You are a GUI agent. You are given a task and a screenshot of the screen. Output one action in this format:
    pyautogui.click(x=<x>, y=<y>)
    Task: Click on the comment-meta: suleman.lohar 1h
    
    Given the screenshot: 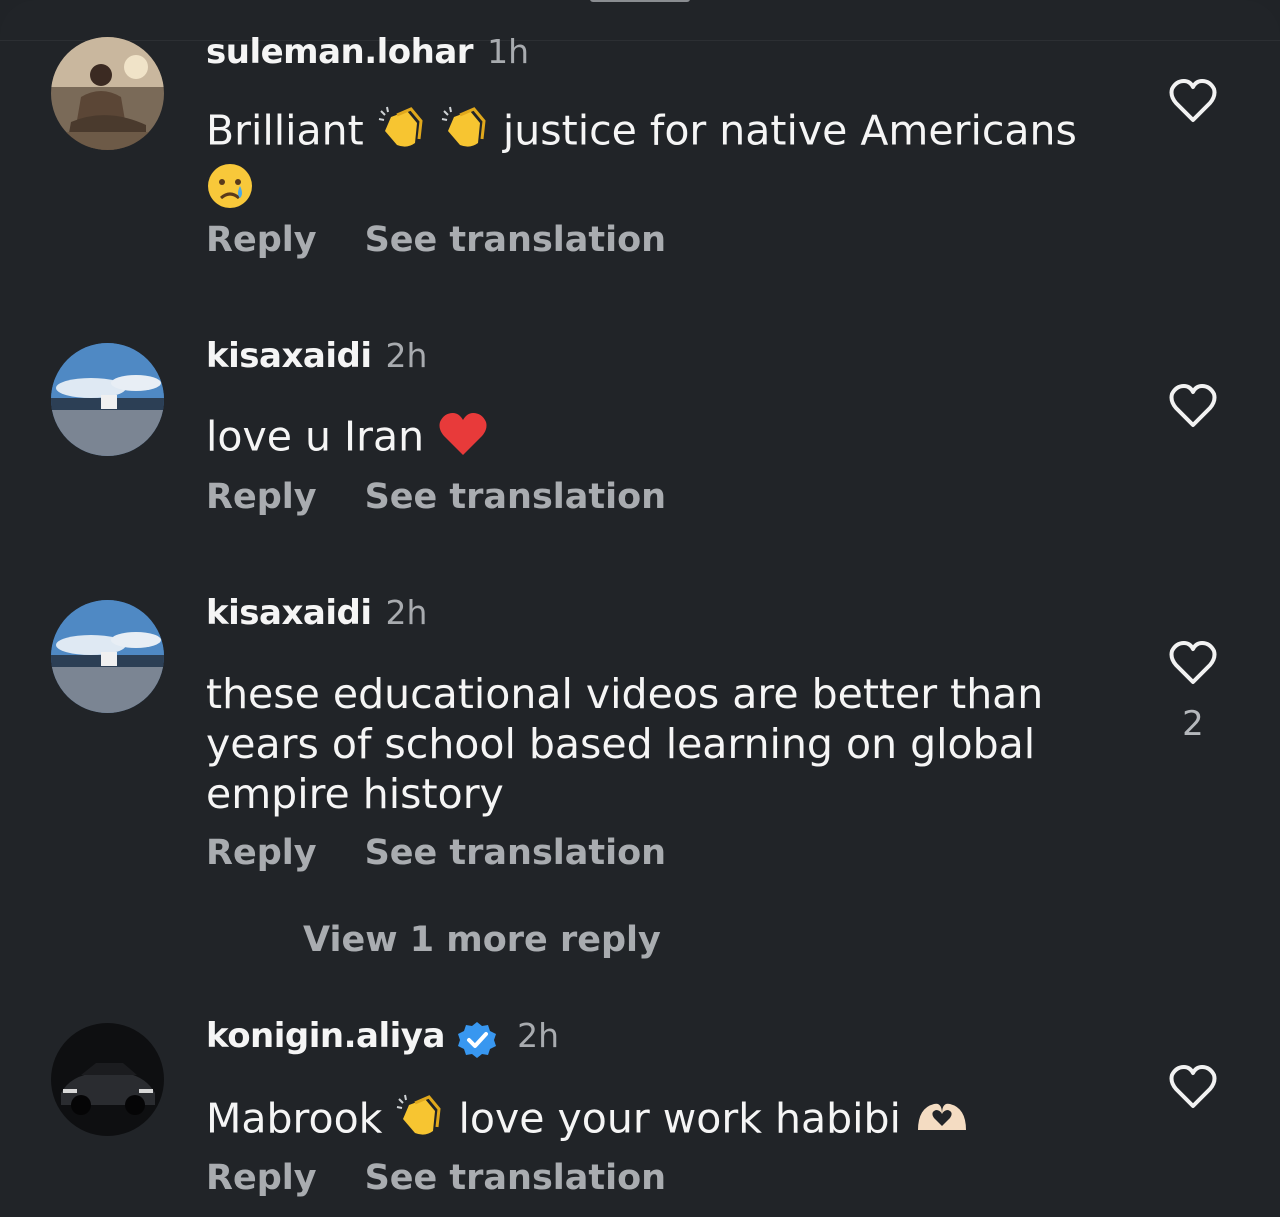 What is the action you would take?
    pyautogui.click(x=367, y=52)
    